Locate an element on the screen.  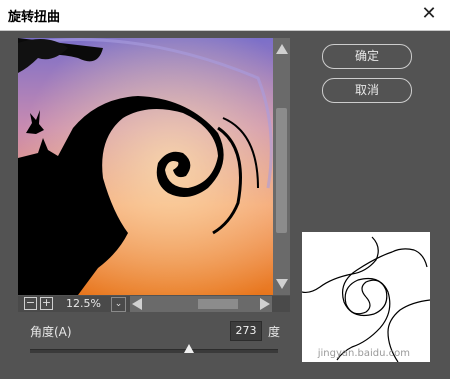
close-icon: ✕ is located at coordinates (429, 14).